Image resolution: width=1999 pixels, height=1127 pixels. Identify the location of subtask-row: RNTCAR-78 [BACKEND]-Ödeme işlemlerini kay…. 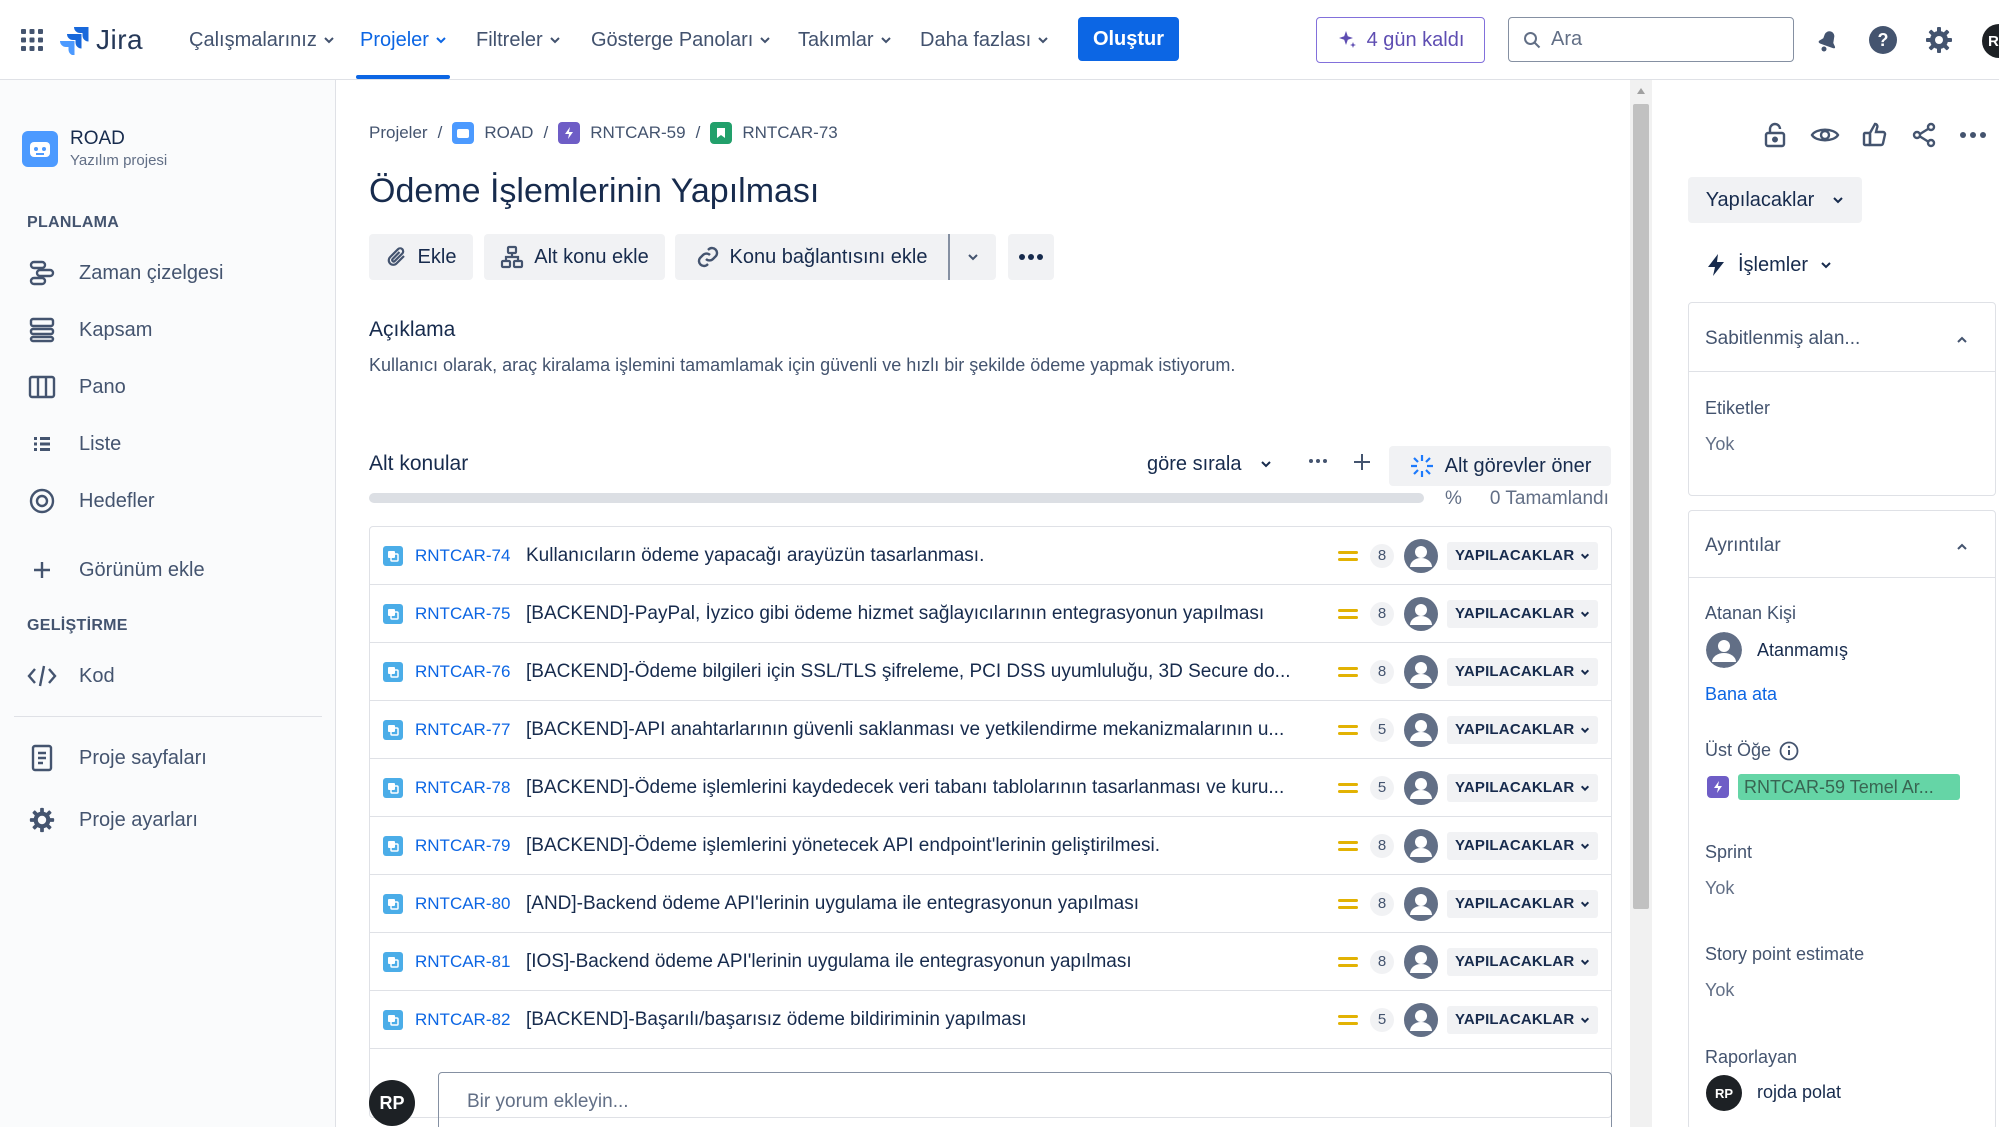
(990, 788).